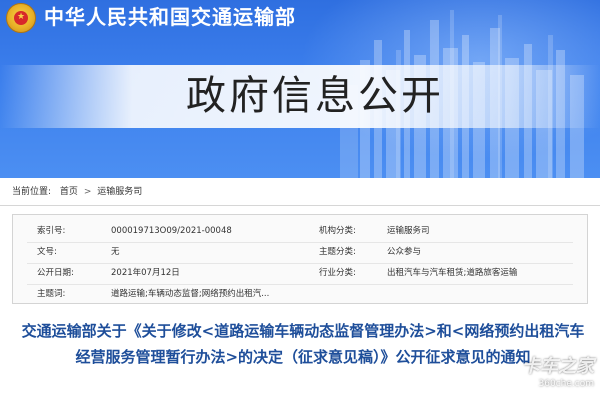 The image size is (600, 402). Describe the element at coordinates (51, 294) in the screenshot. I see `keywords-label: 主题词:` at that location.